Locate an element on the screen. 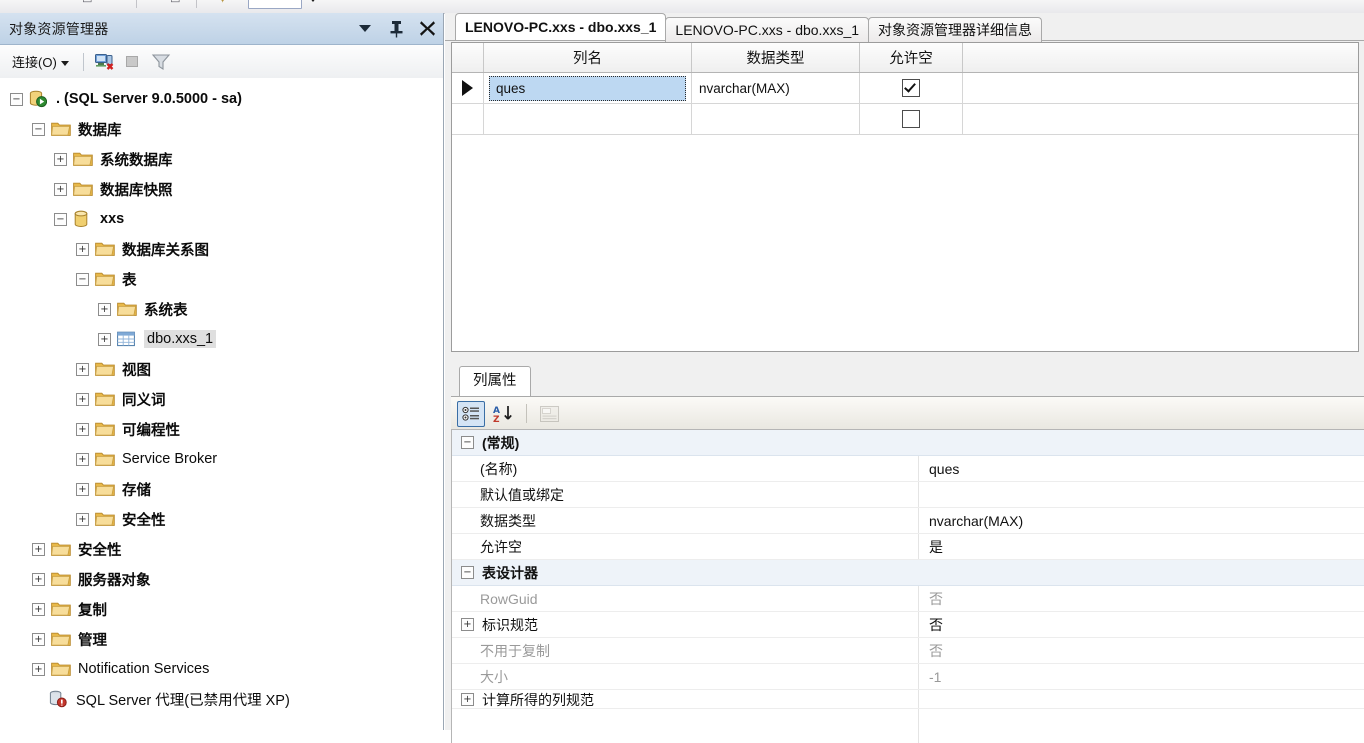 Image resolution: width=1364 pixels, height=743 pixels. tree-node: − . (SQL Server 9.0.5000 - sa) is located at coordinates (221, 99).